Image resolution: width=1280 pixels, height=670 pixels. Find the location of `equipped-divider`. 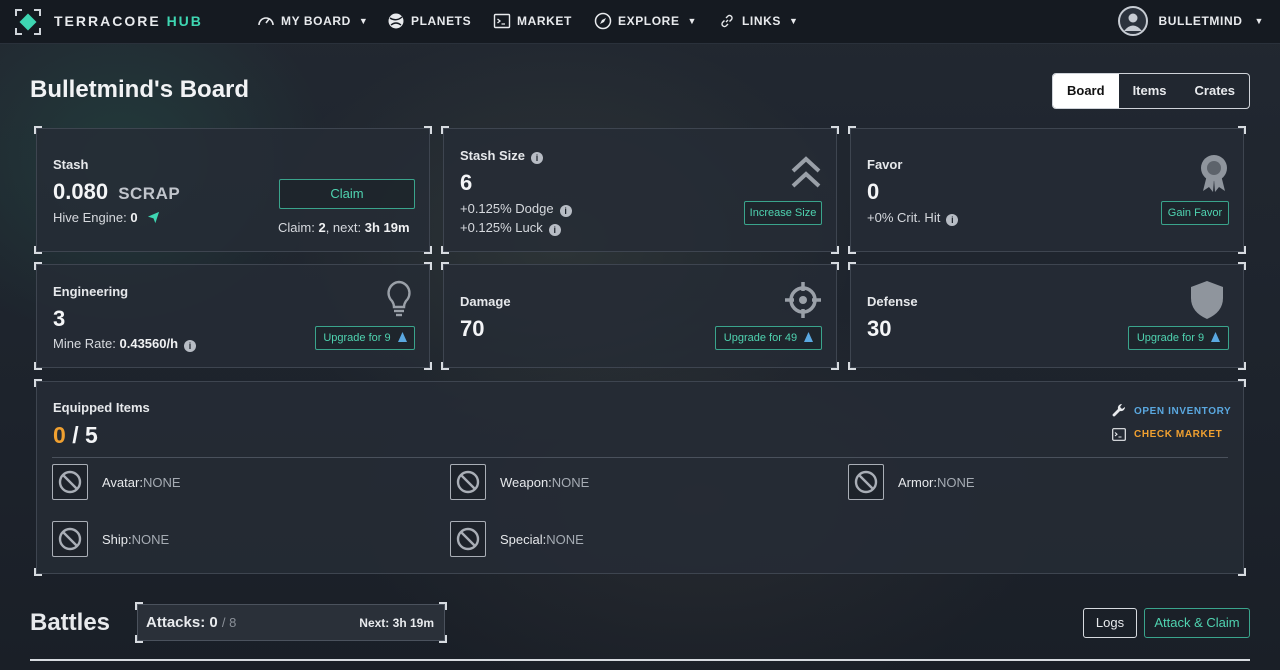

equipped-divider is located at coordinates (640, 457).